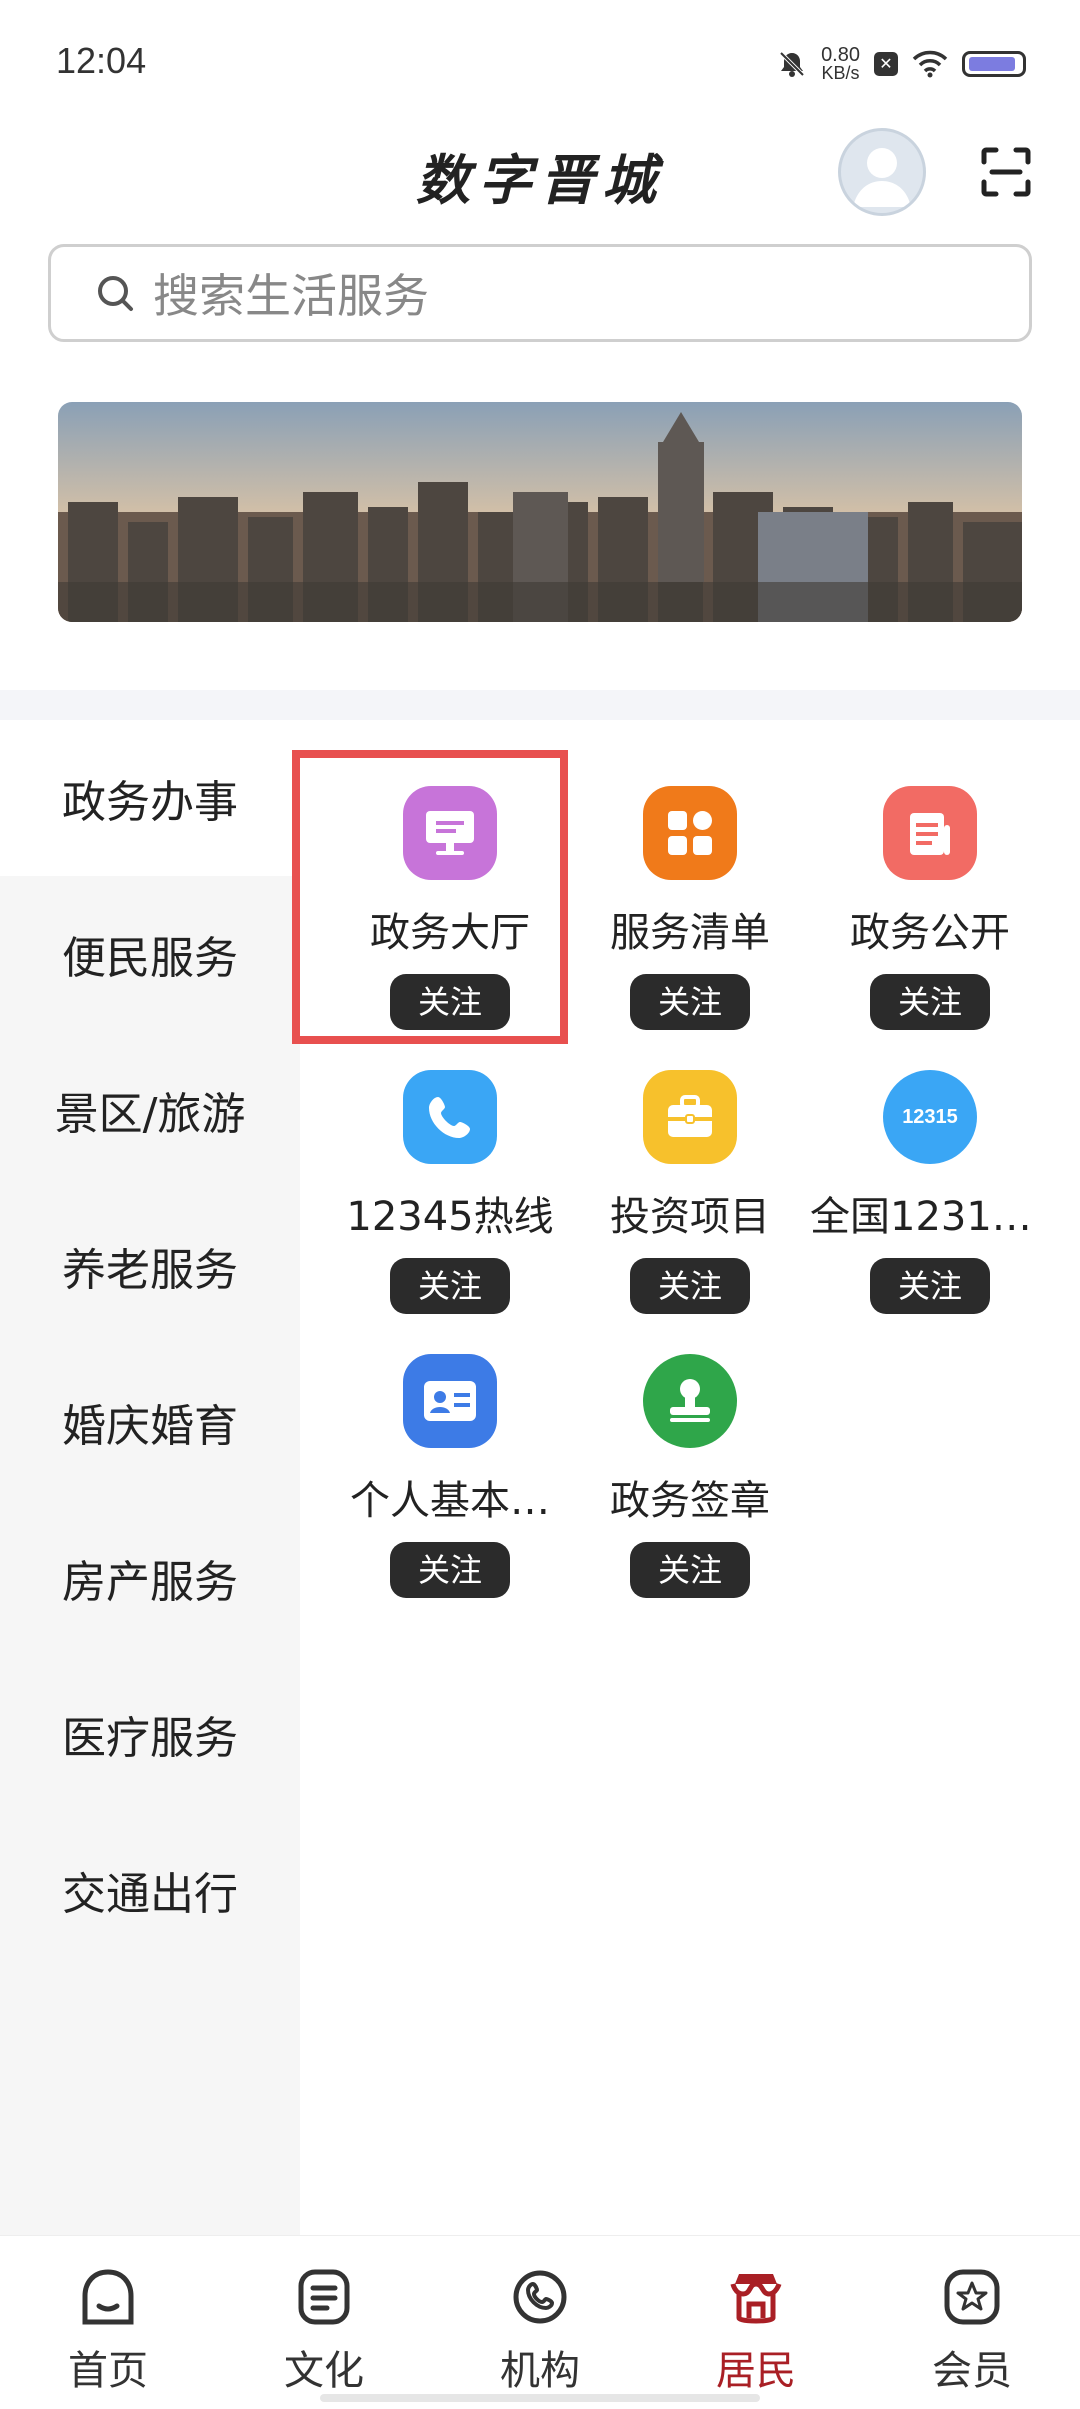 Image resolution: width=1080 pixels, height=2409 pixels. What do you see at coordinates (930, 908) in the screenshot?
I see `service-item-public-affairs: 政务公开 关注` at bounding box center [930, 908].